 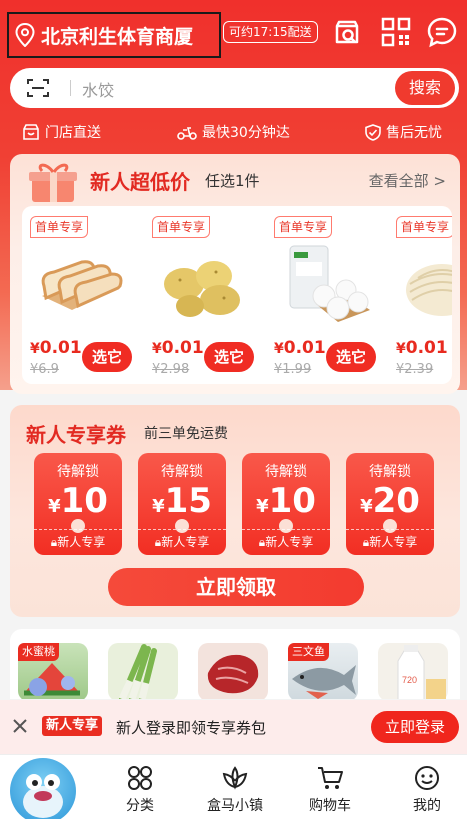 What do you see at coordinates (373, 132) in the screenshot?
I see `shield-check-icon` at bounding box center [373, 132].